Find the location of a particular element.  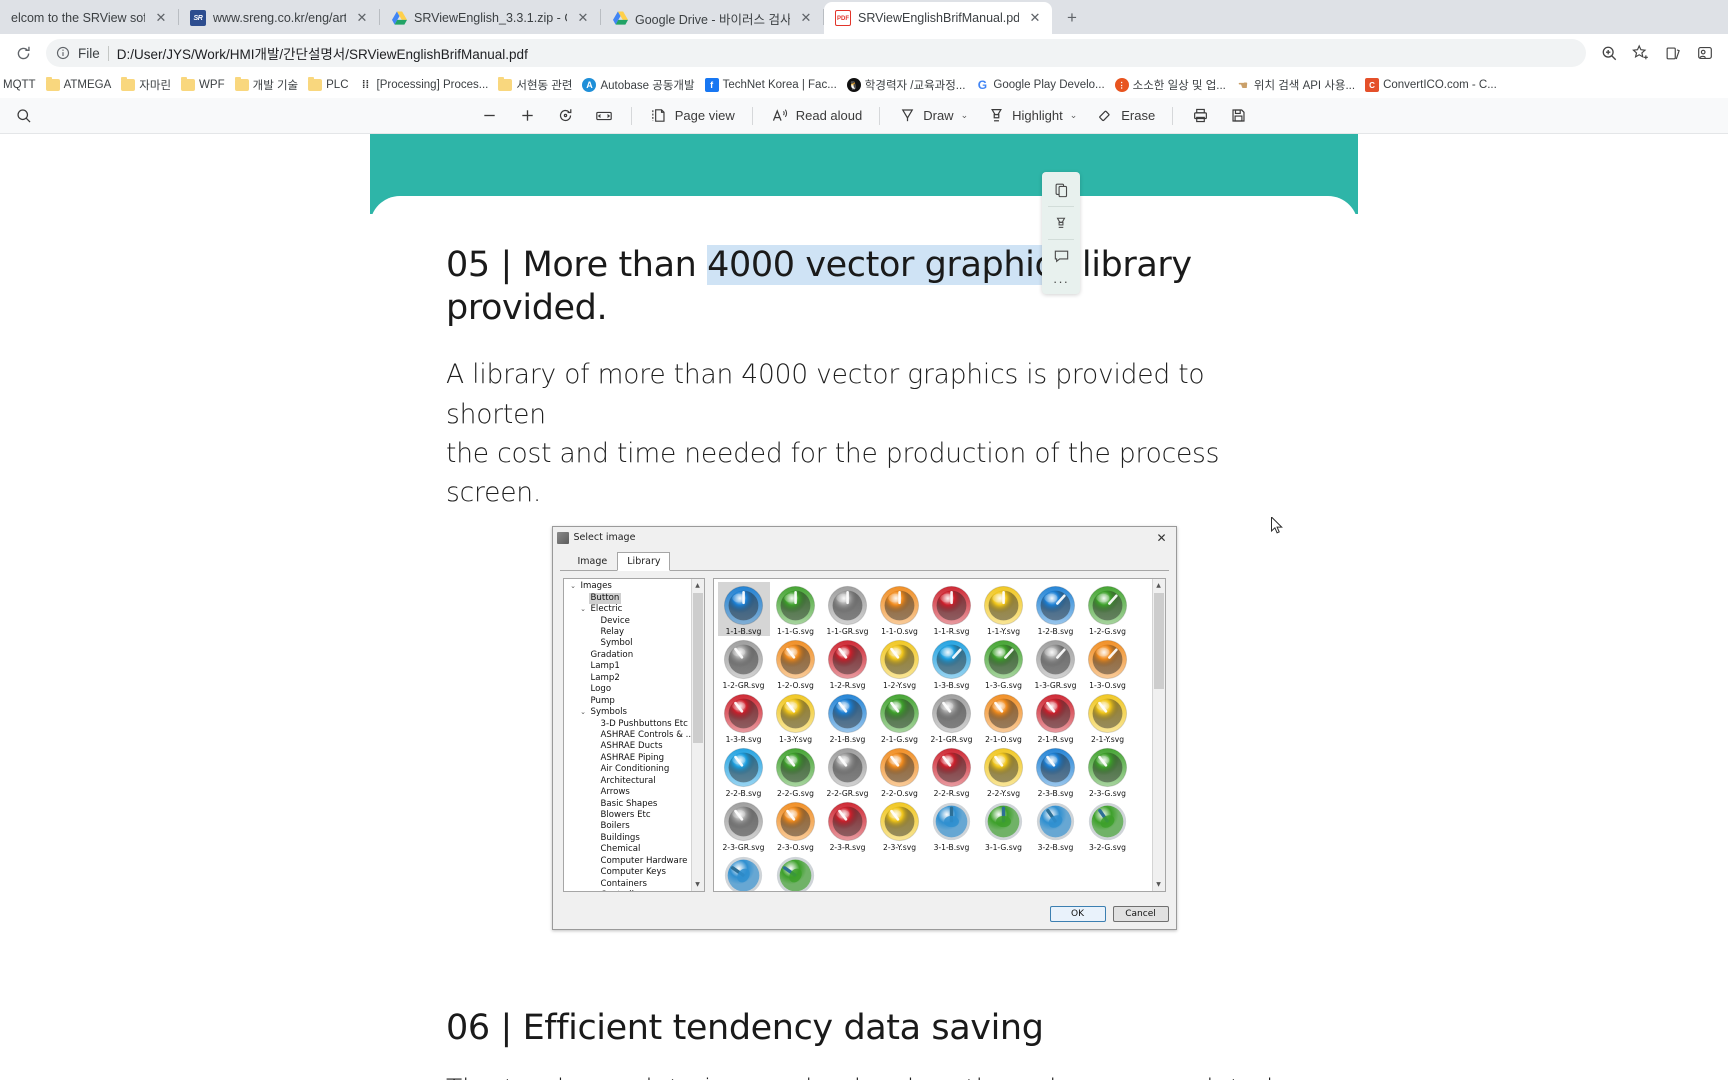

search-button is located at coordinates (24, 116).